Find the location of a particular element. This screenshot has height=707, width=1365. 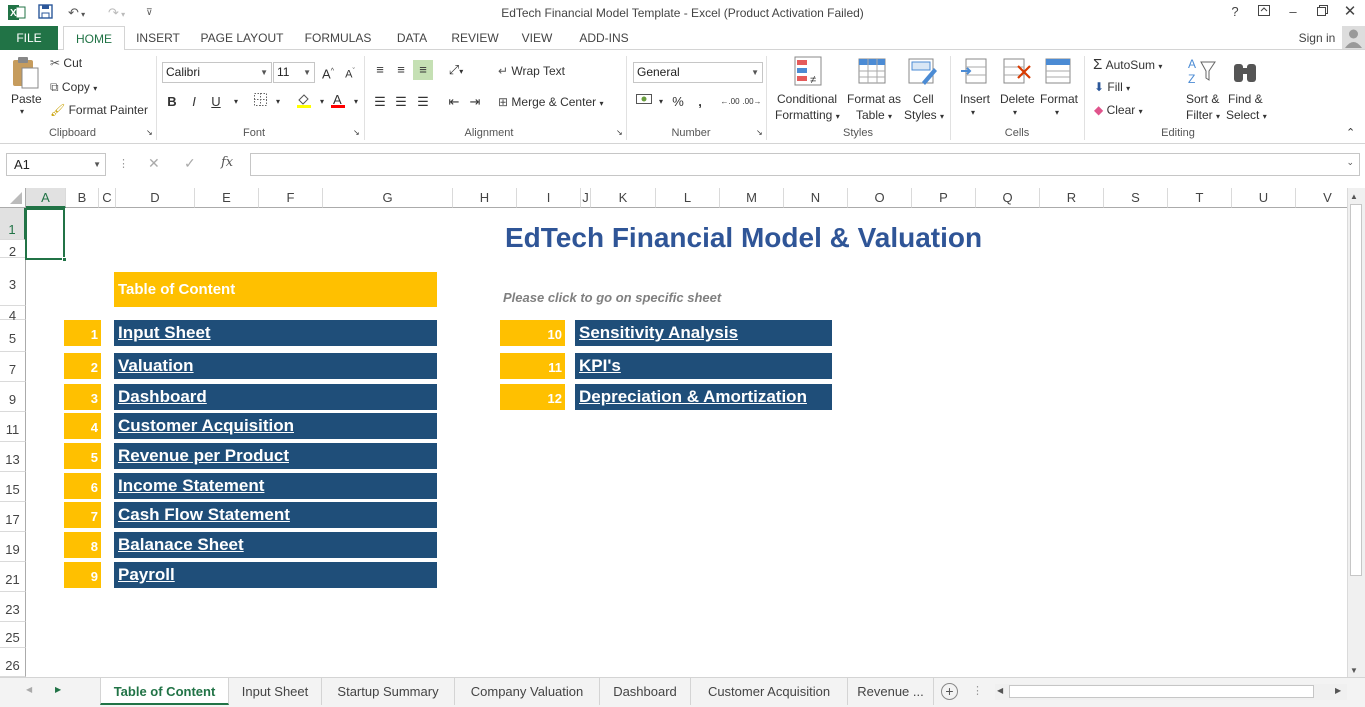

increase-indent-icon: ⇥ is located at coordinates (475, 102).